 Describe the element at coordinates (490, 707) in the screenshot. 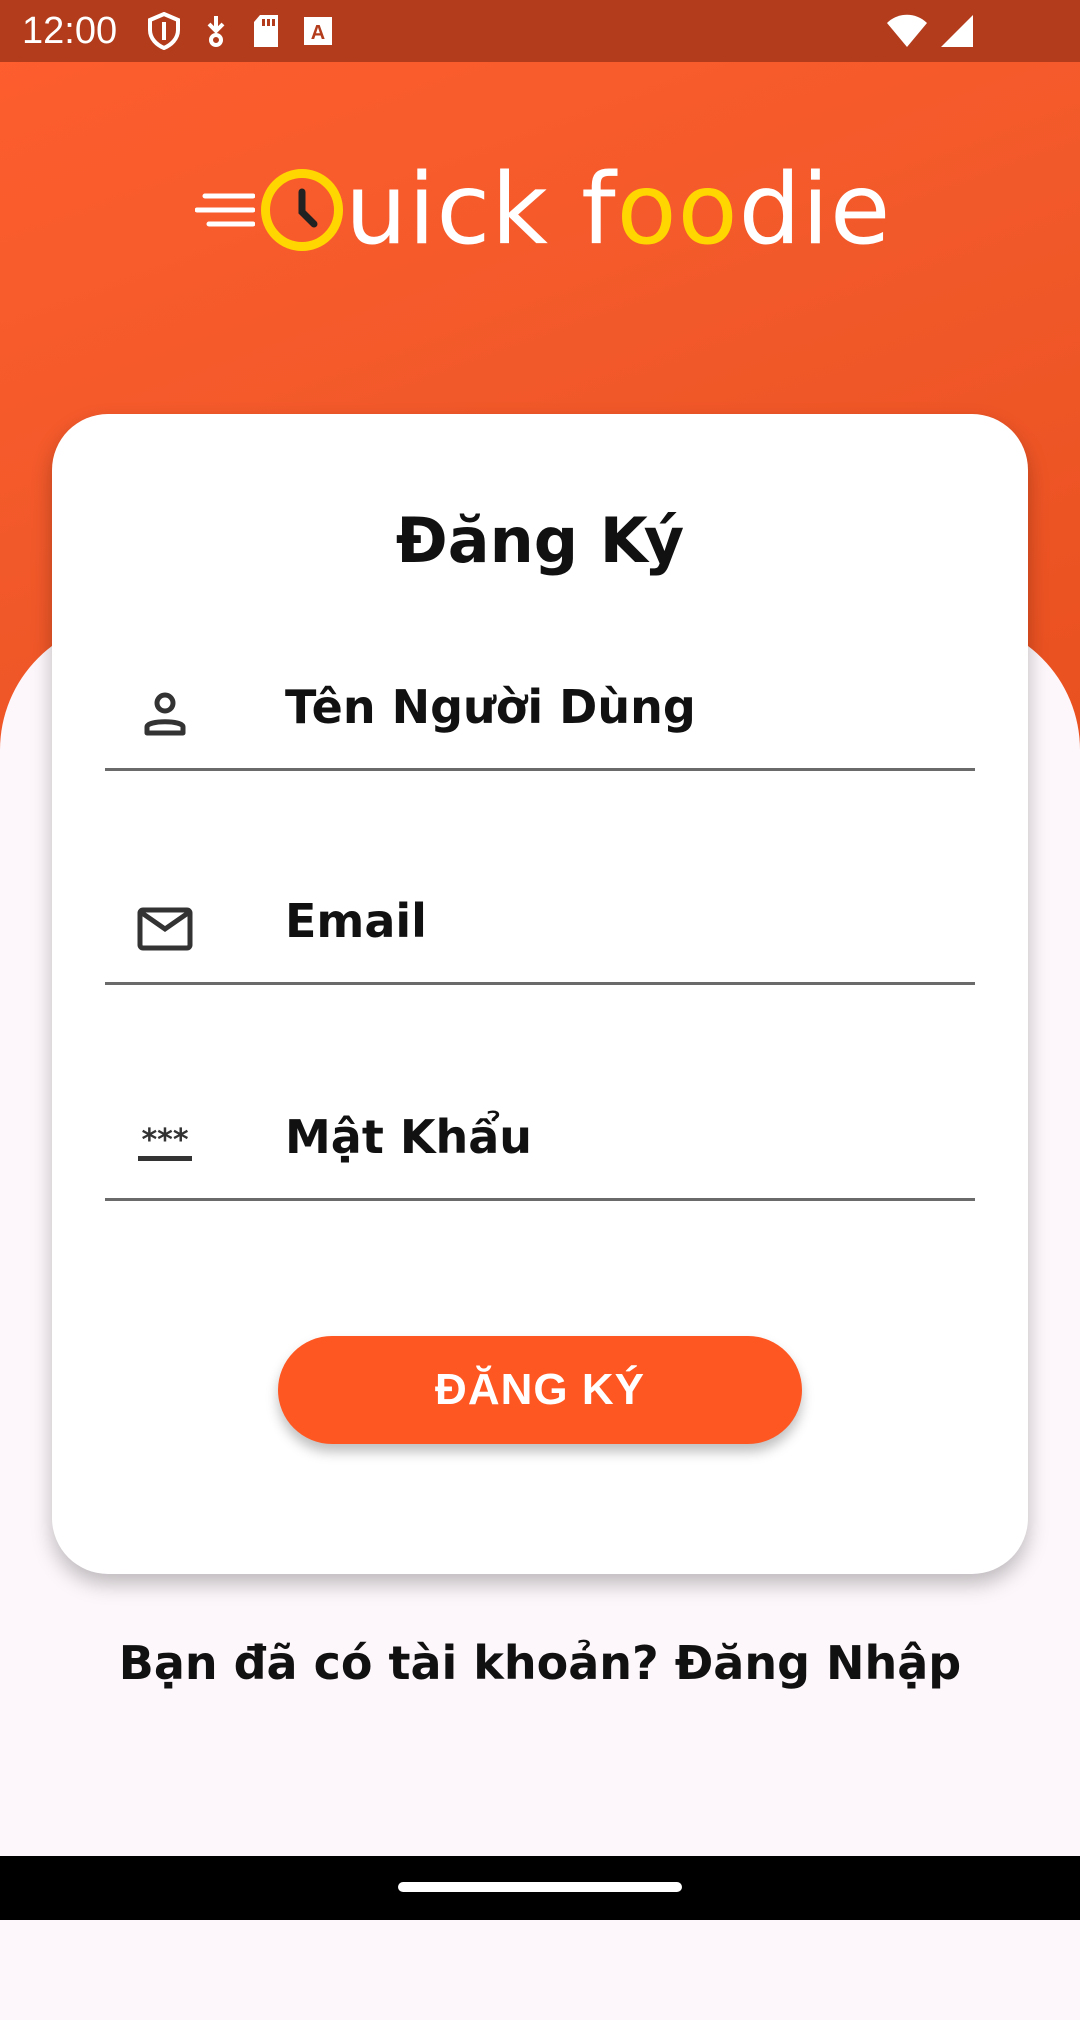

I see `username-label: Tên Người Dùng` at that location.